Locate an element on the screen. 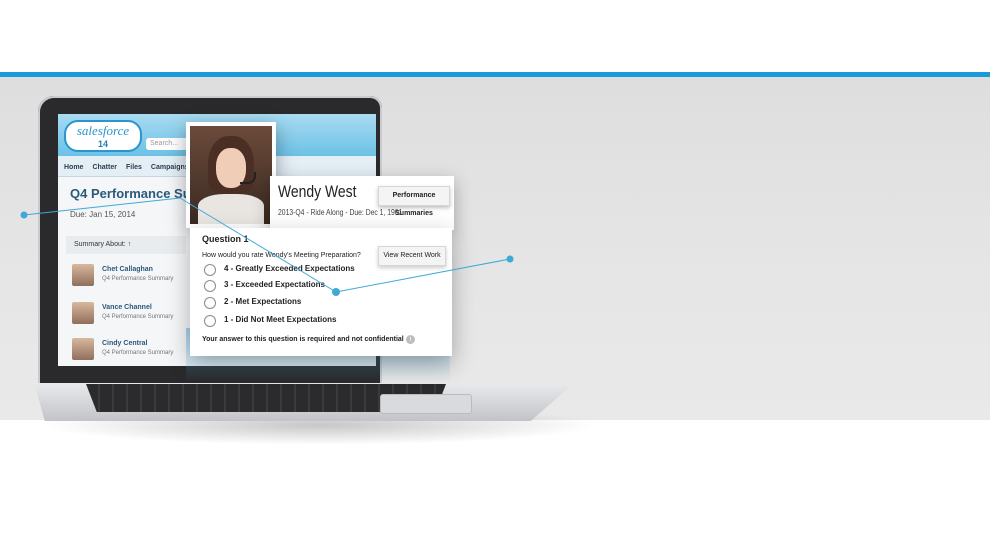 This screenshot has height=540, width=990. view-recent-work-button: View Recent Work is located at coordinates (412, 256).